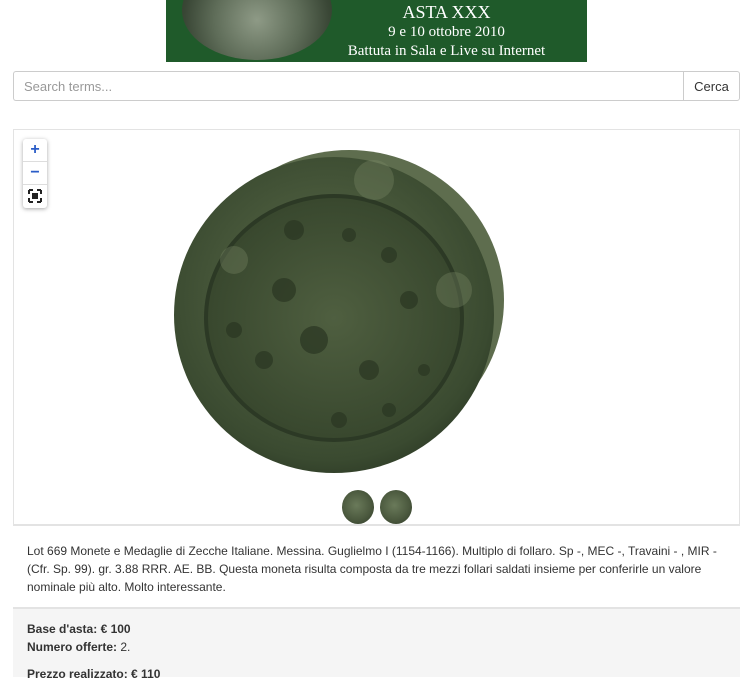 The height and width of the screenshot is (683, 740). I want to click on offers-label: Numero offerte:, so click(72, 647).